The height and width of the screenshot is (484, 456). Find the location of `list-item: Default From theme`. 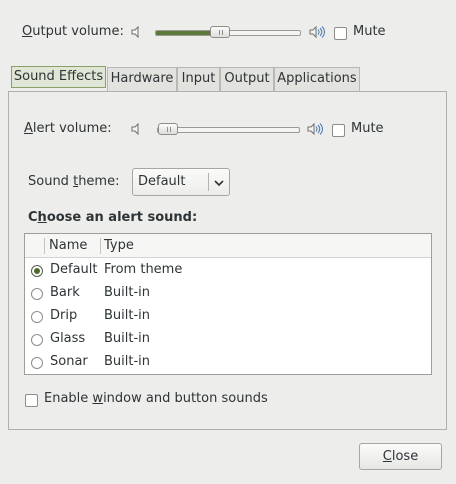

list-item: Default From theme is located at coordinates (228, 270).